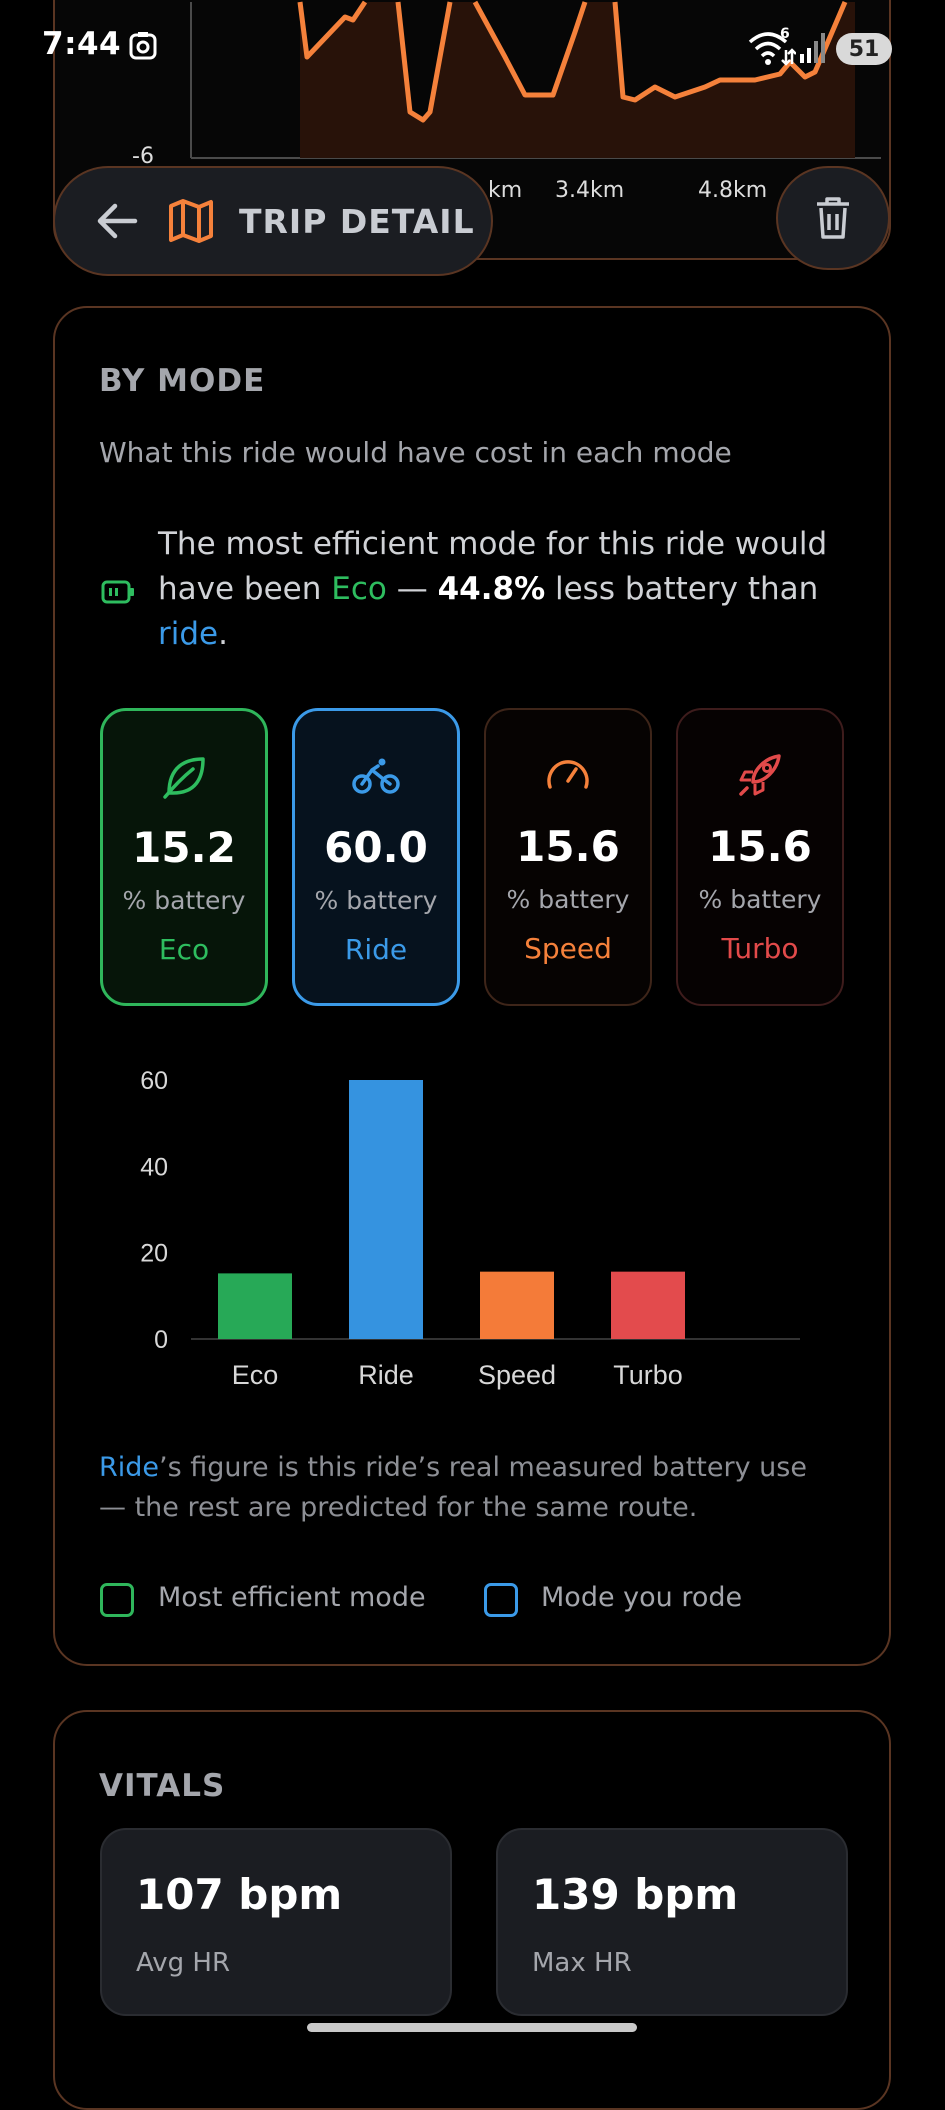 This screenshot has width=945, height=2110. I want to click on y-tick-label: 60, so click(154, 1081).